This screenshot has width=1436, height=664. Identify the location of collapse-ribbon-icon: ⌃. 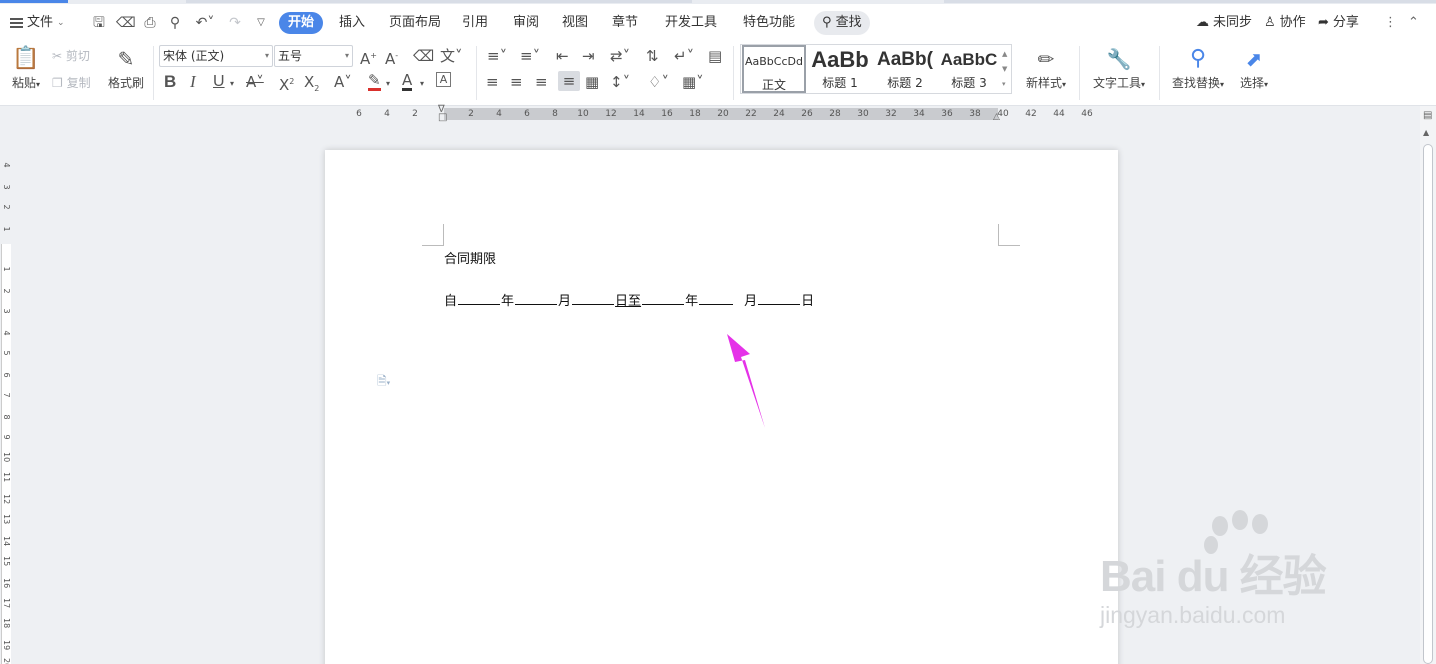
(1413, 23).